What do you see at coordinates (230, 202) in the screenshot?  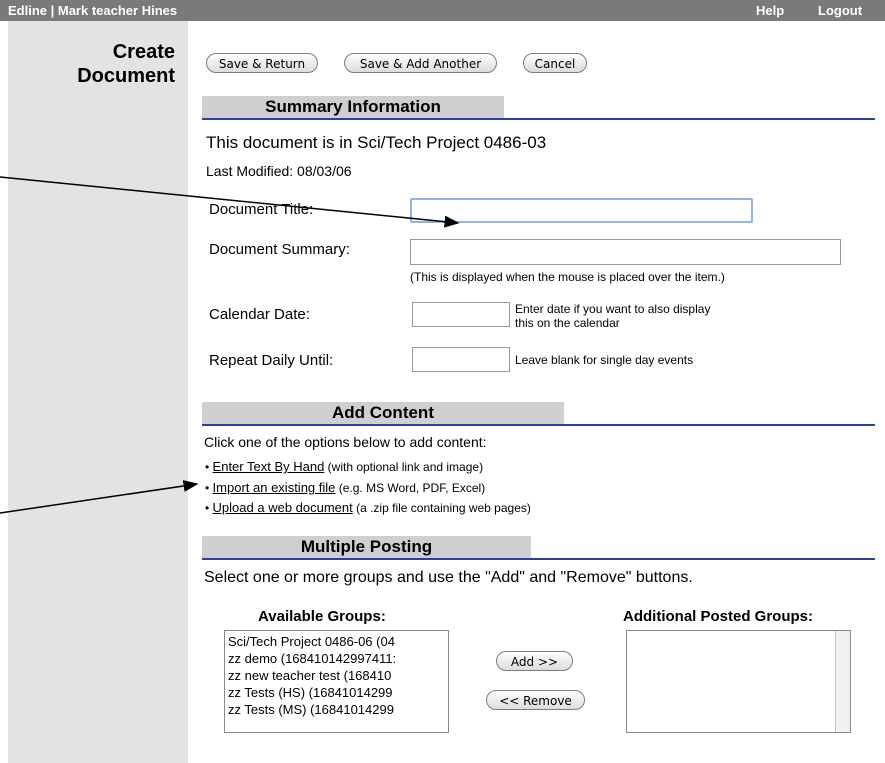 I see `arrow-to-title-field` at bounding box center [230, 202].